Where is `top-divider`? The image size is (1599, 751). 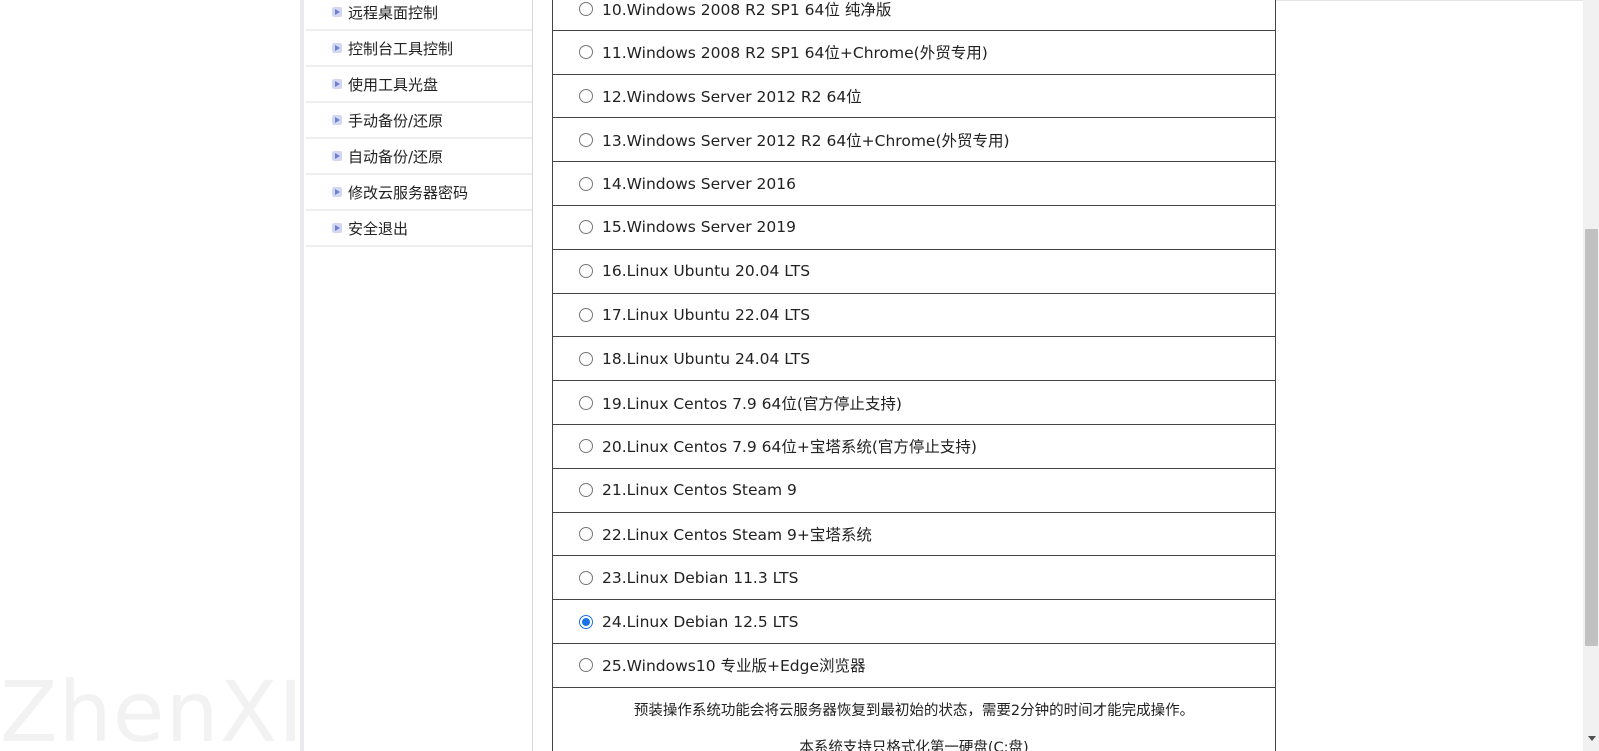 top-divider is located at coordinates (1429, 0).